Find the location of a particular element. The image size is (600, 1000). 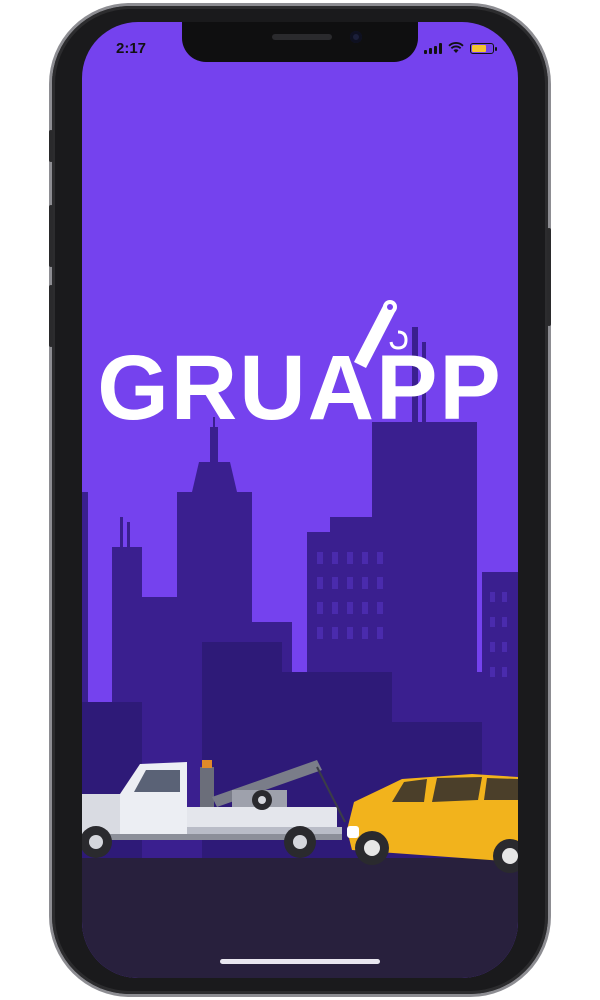

volume-down-button is located at coordinates (51, 316).